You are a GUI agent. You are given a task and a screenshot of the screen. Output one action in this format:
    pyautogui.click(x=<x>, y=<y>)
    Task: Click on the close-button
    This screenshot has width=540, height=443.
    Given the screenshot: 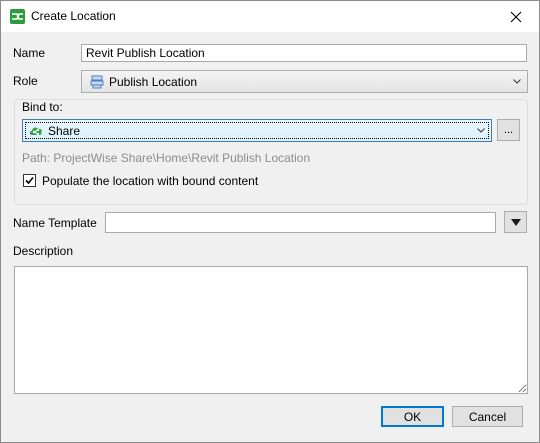 What is the action you would take?
    pyautogui.click(x=516, y=16)
    